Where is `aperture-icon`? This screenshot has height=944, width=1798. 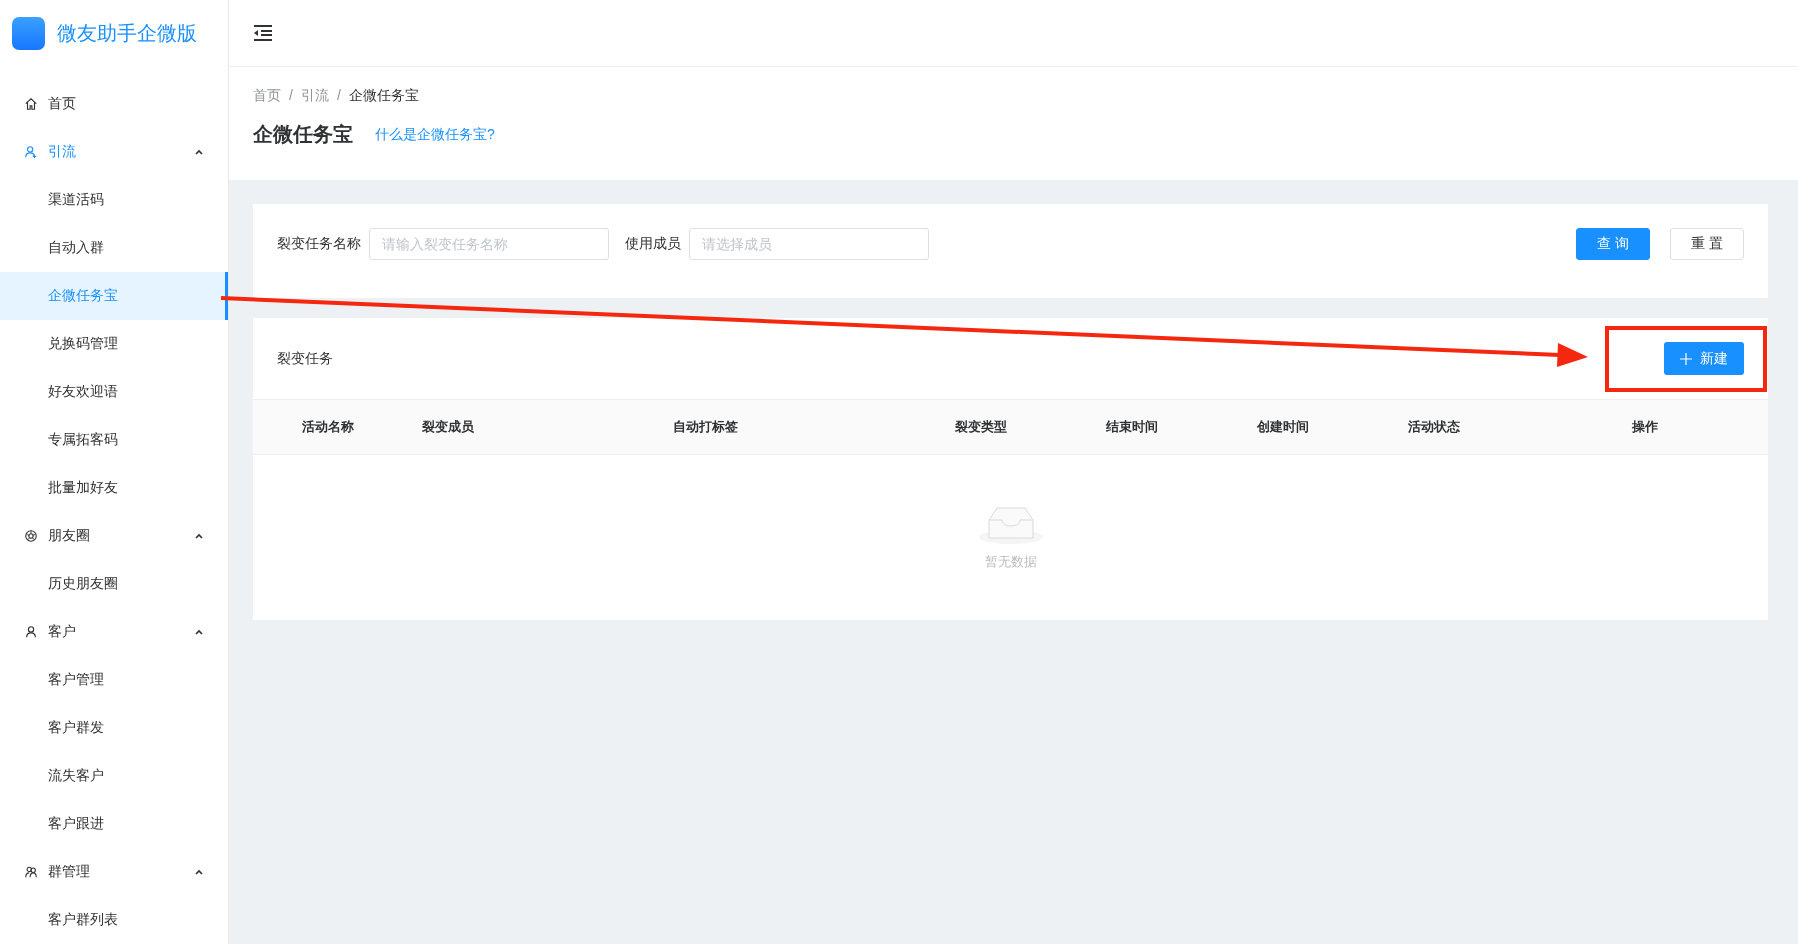 aperture-icon is located at coordinates (31, 536).